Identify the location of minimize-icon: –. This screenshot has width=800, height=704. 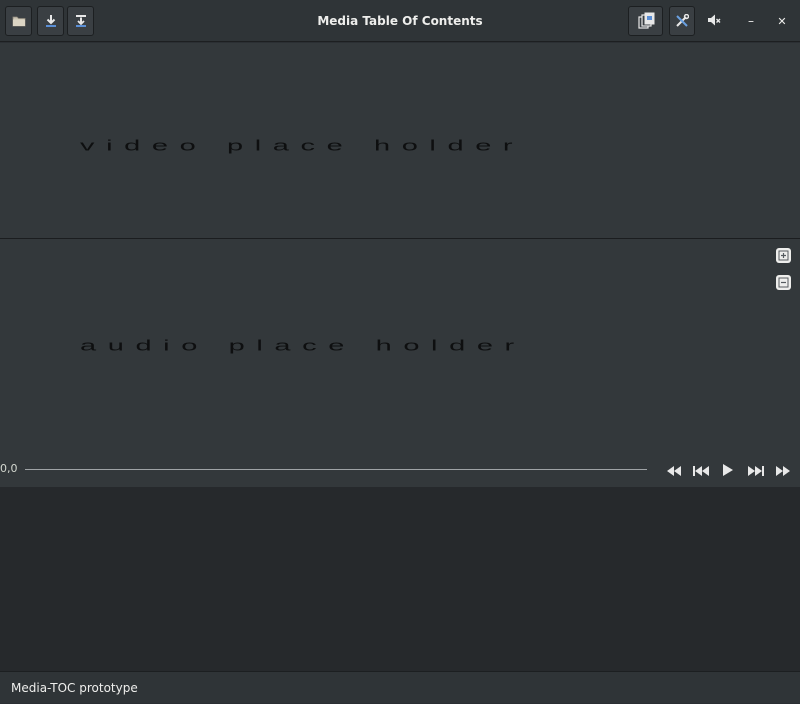
(751, 21).